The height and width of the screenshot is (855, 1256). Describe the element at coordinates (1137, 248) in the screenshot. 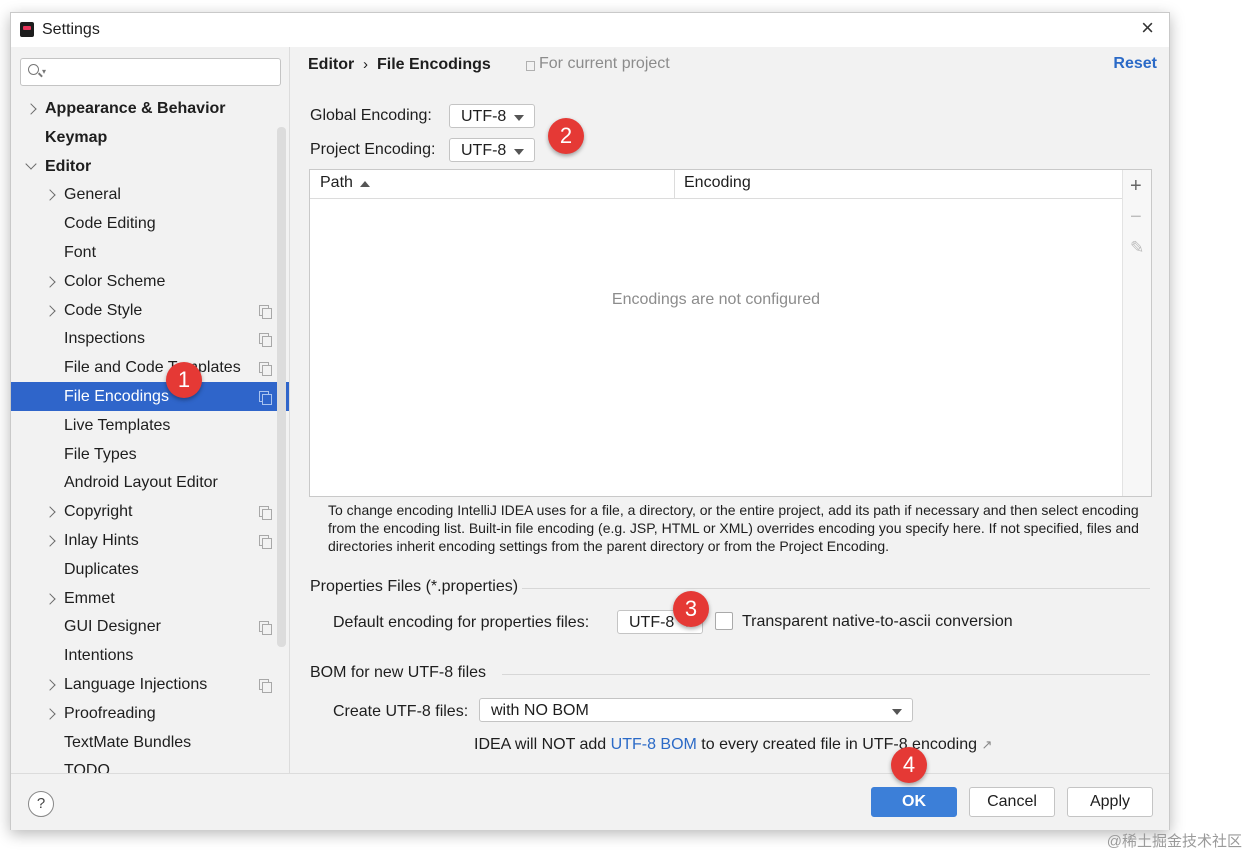

I see `edit-icon: ✎` at that location.